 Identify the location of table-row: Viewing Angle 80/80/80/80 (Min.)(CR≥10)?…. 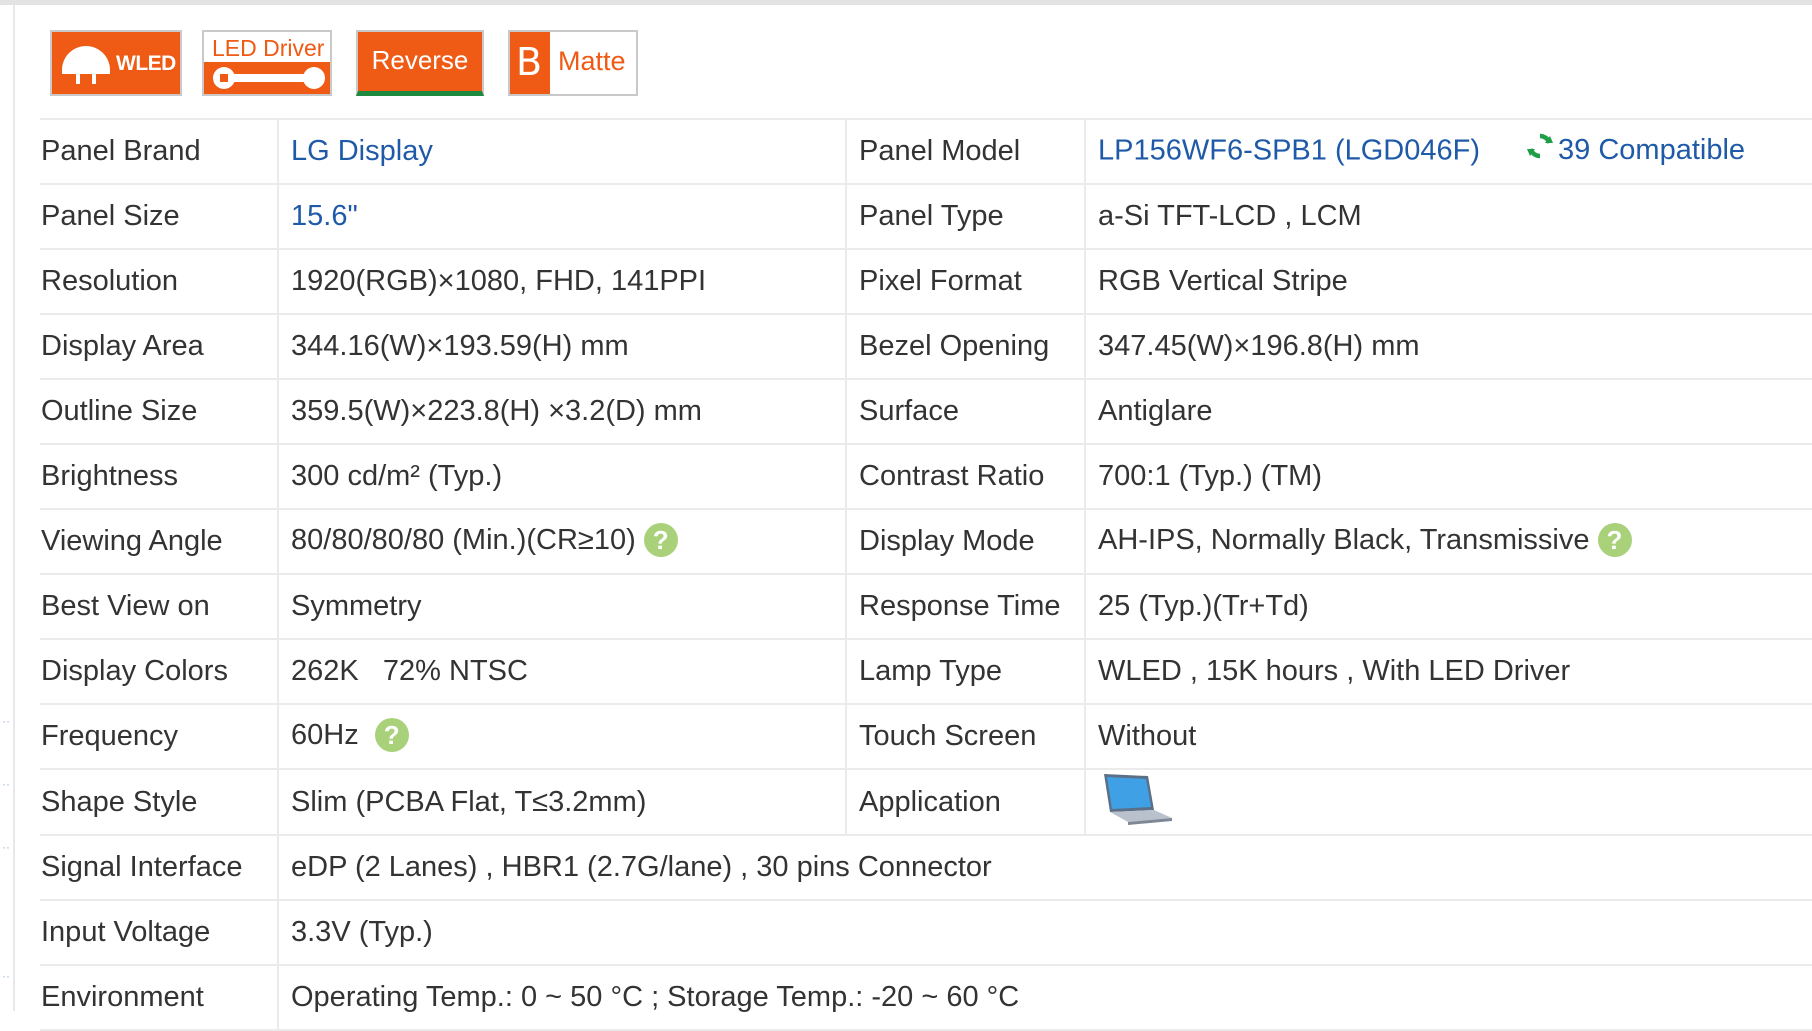
(926, 542).